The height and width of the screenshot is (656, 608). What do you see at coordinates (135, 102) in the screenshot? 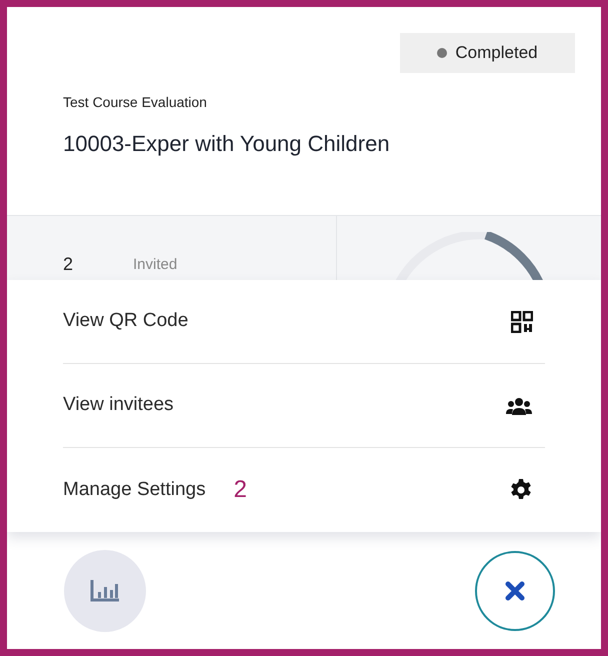
I see `survey-subtitle: Test Course Evaluation` at bounding box center [135, 102].